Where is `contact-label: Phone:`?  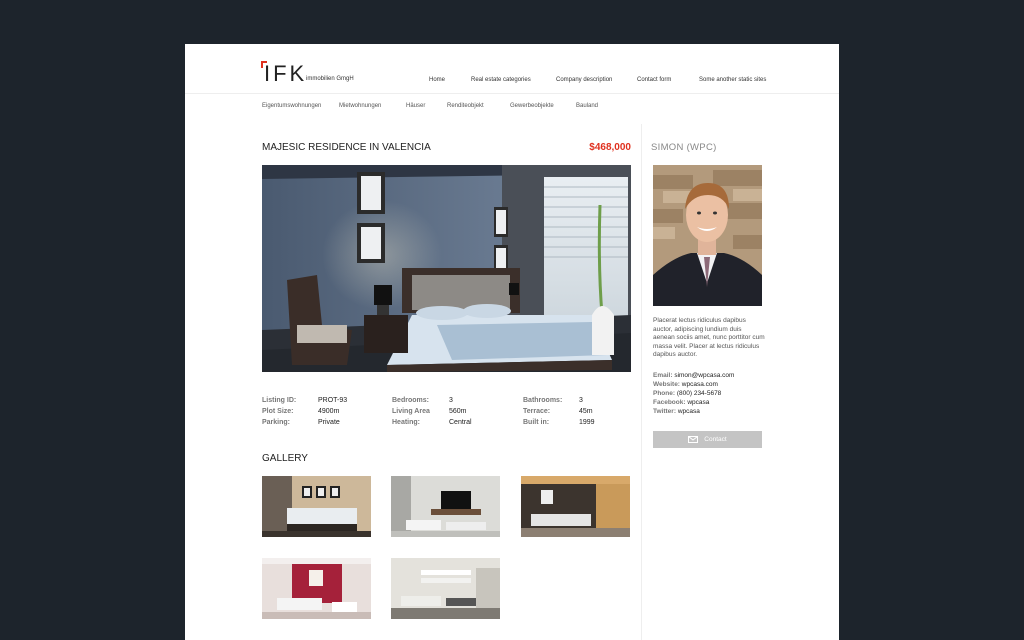
contact-label: Phone: is located at coordinates (664, 393).